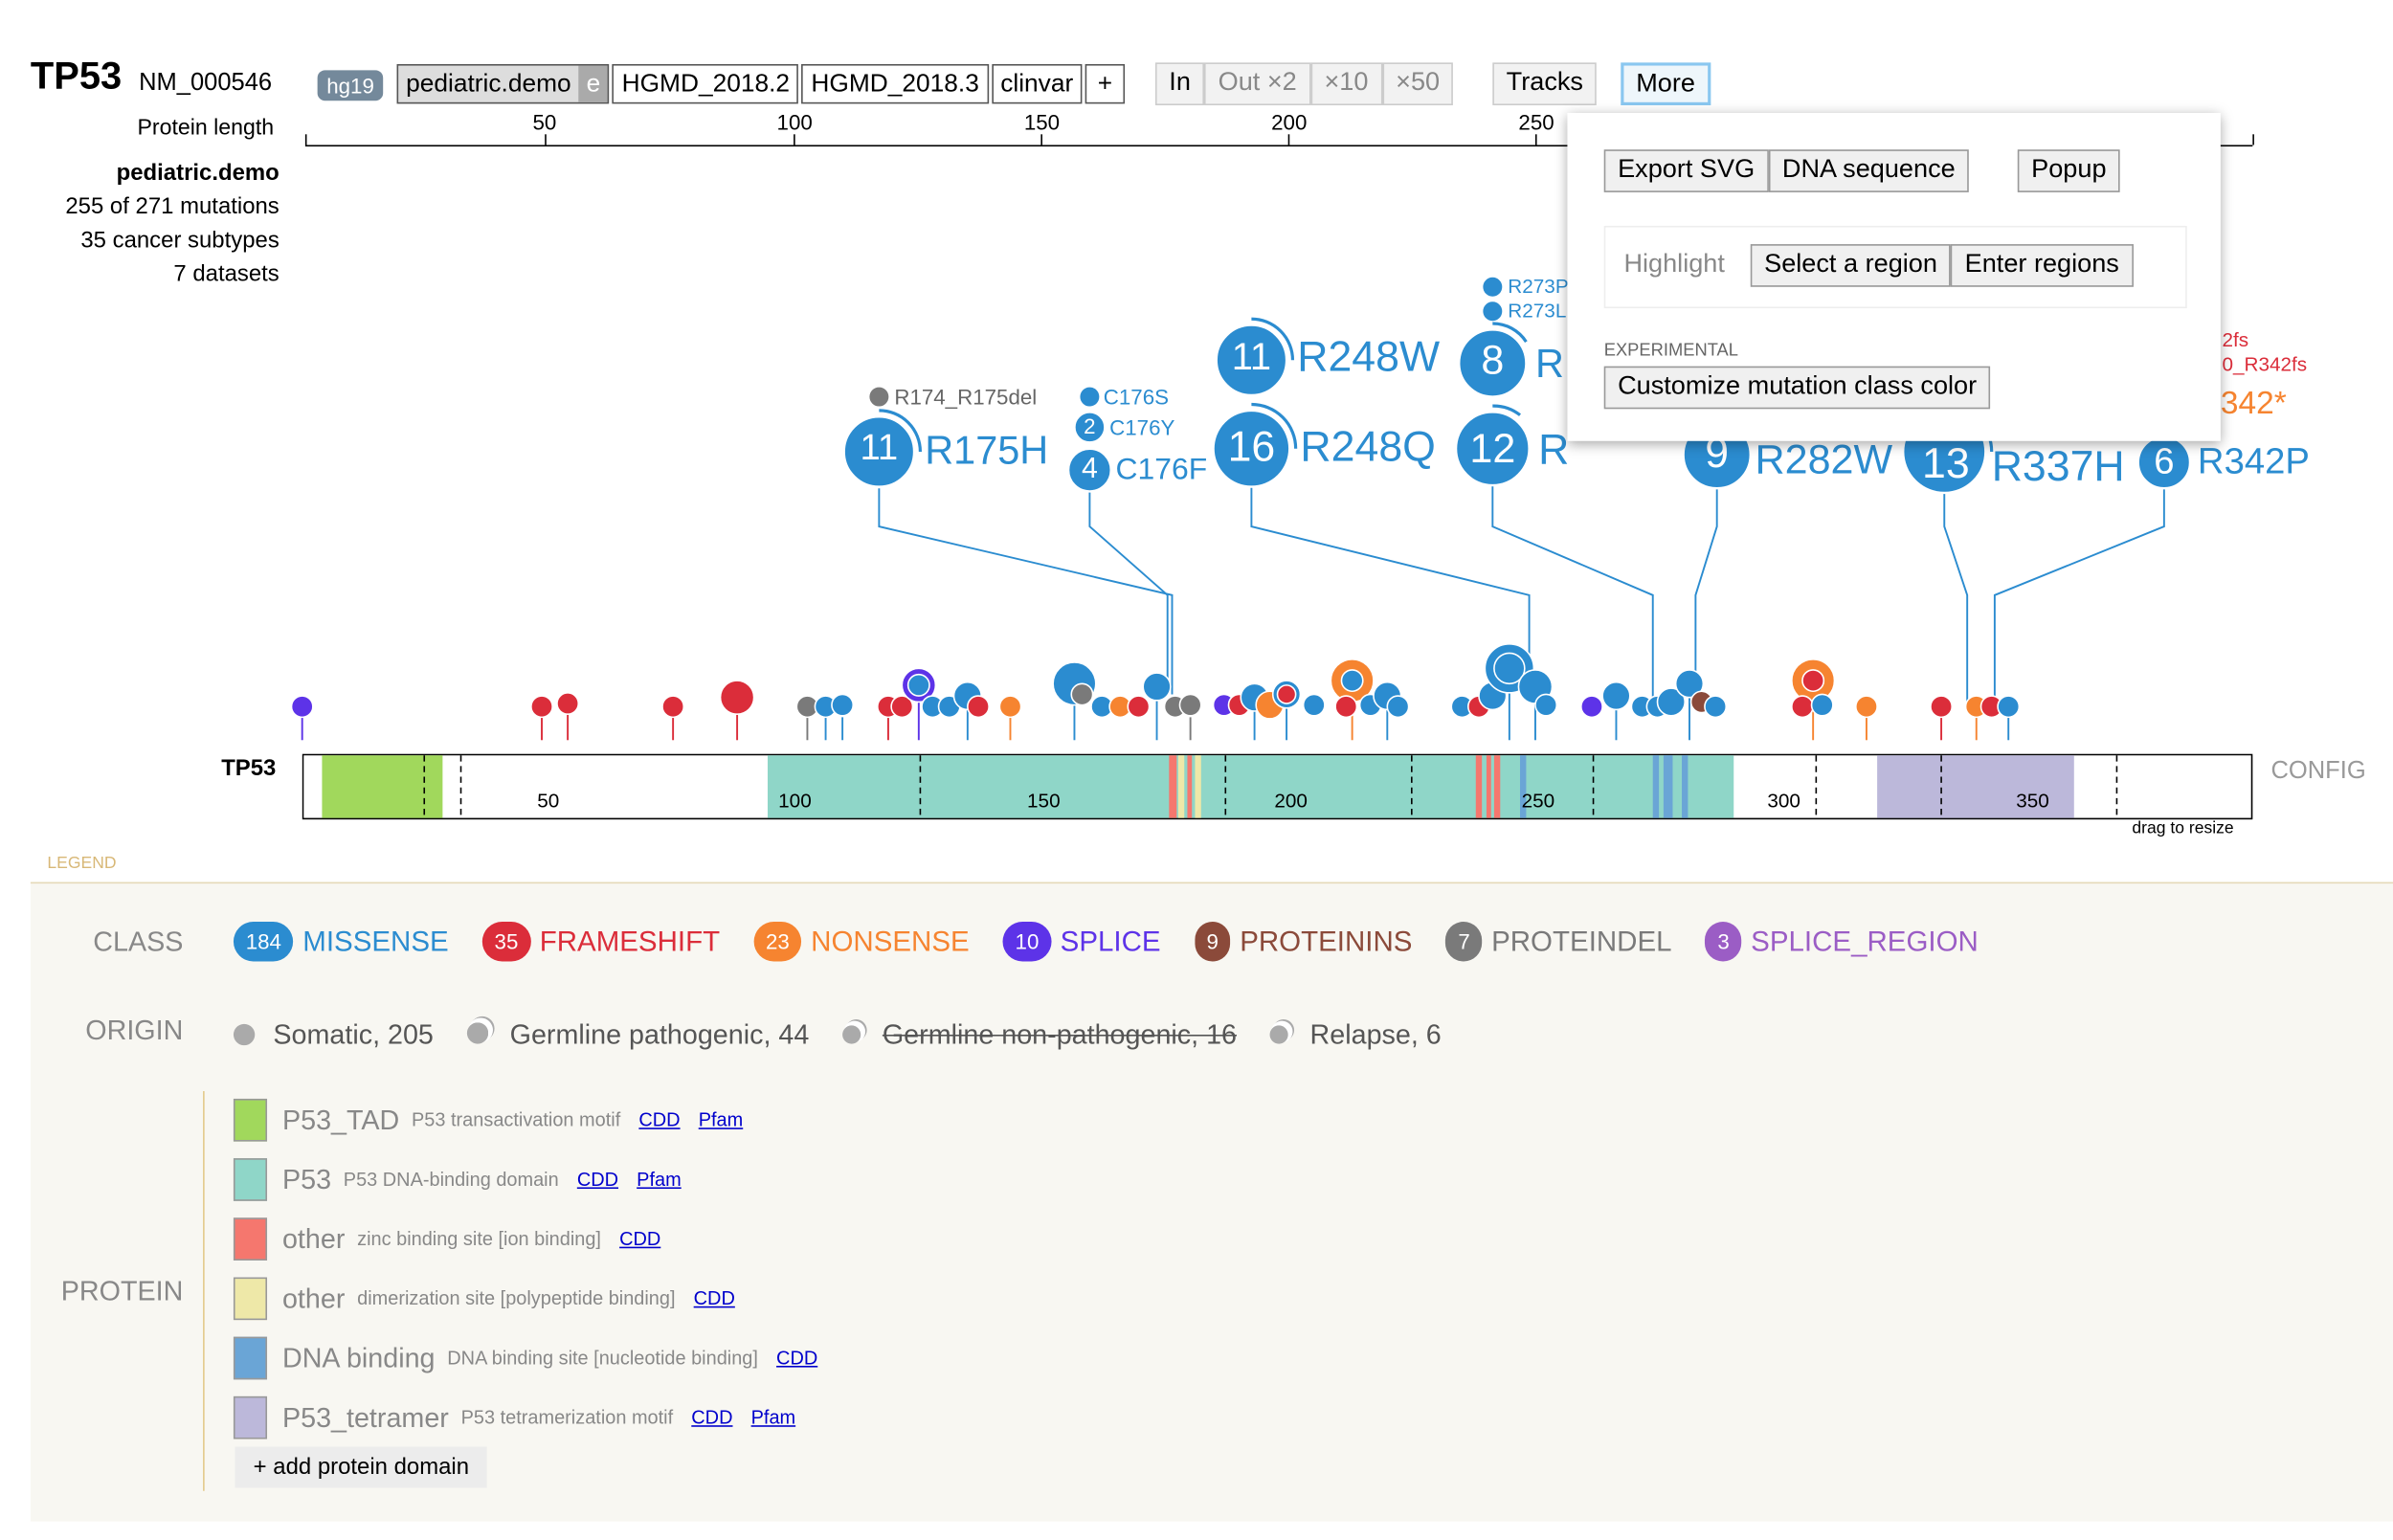 This screenshot has width=2393, height=1540. What do you see at coordinates (1090, 469) in the screenshot?
I see `c176f-count: 4` at bounding box center [1090, 469].